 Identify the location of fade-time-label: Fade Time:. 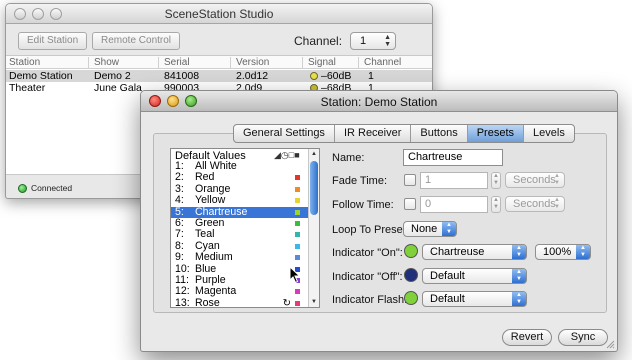
(360, 181).